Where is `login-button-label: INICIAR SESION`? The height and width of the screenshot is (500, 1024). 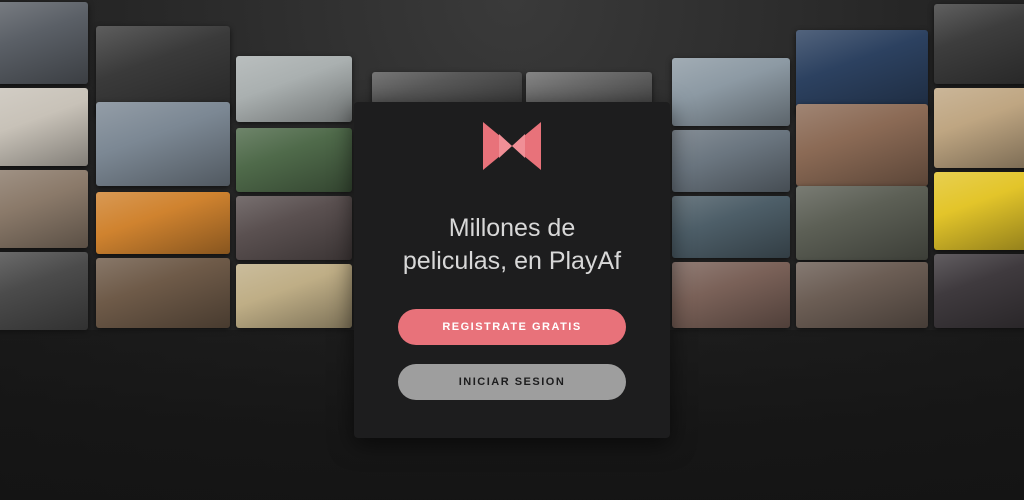 login-button-label: INICIAR SESION is located at coordinates (512, 382).